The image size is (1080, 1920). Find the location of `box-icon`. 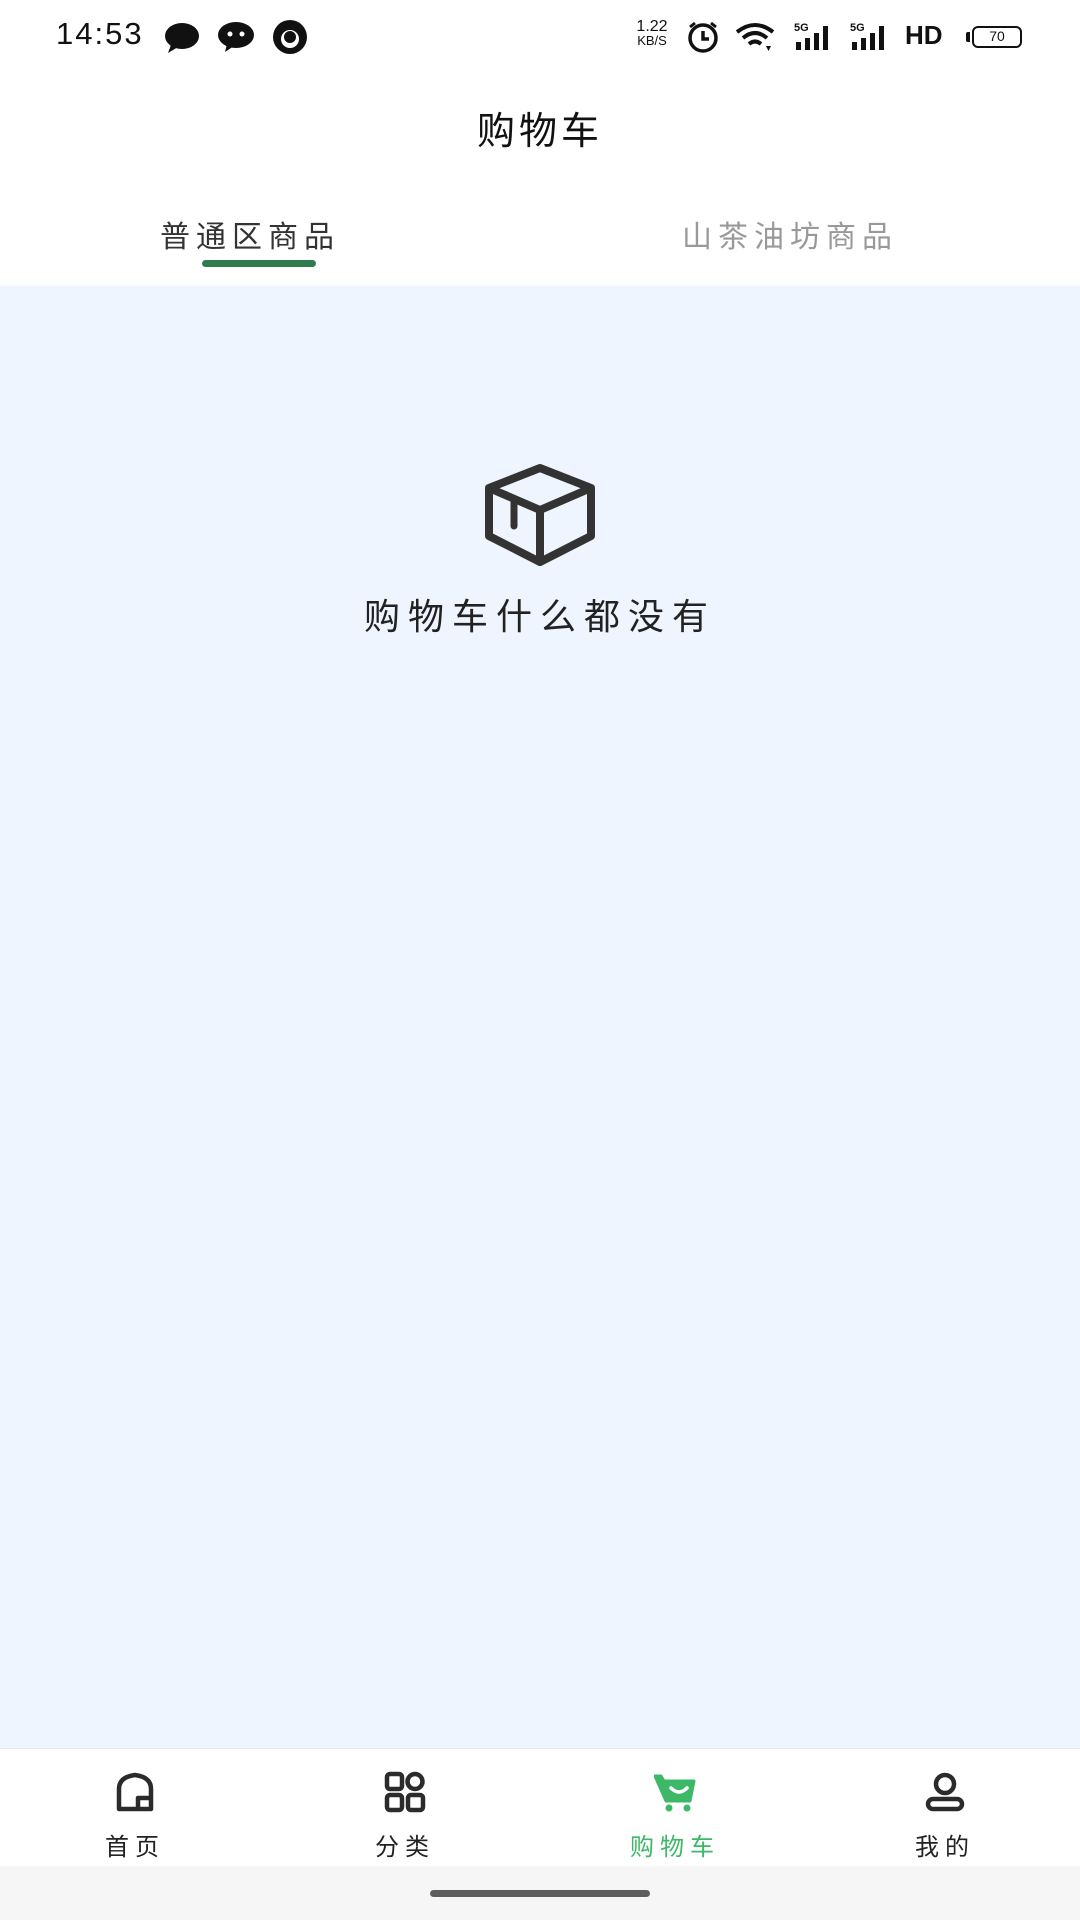

box-icon is located at coordinates (540, 515).